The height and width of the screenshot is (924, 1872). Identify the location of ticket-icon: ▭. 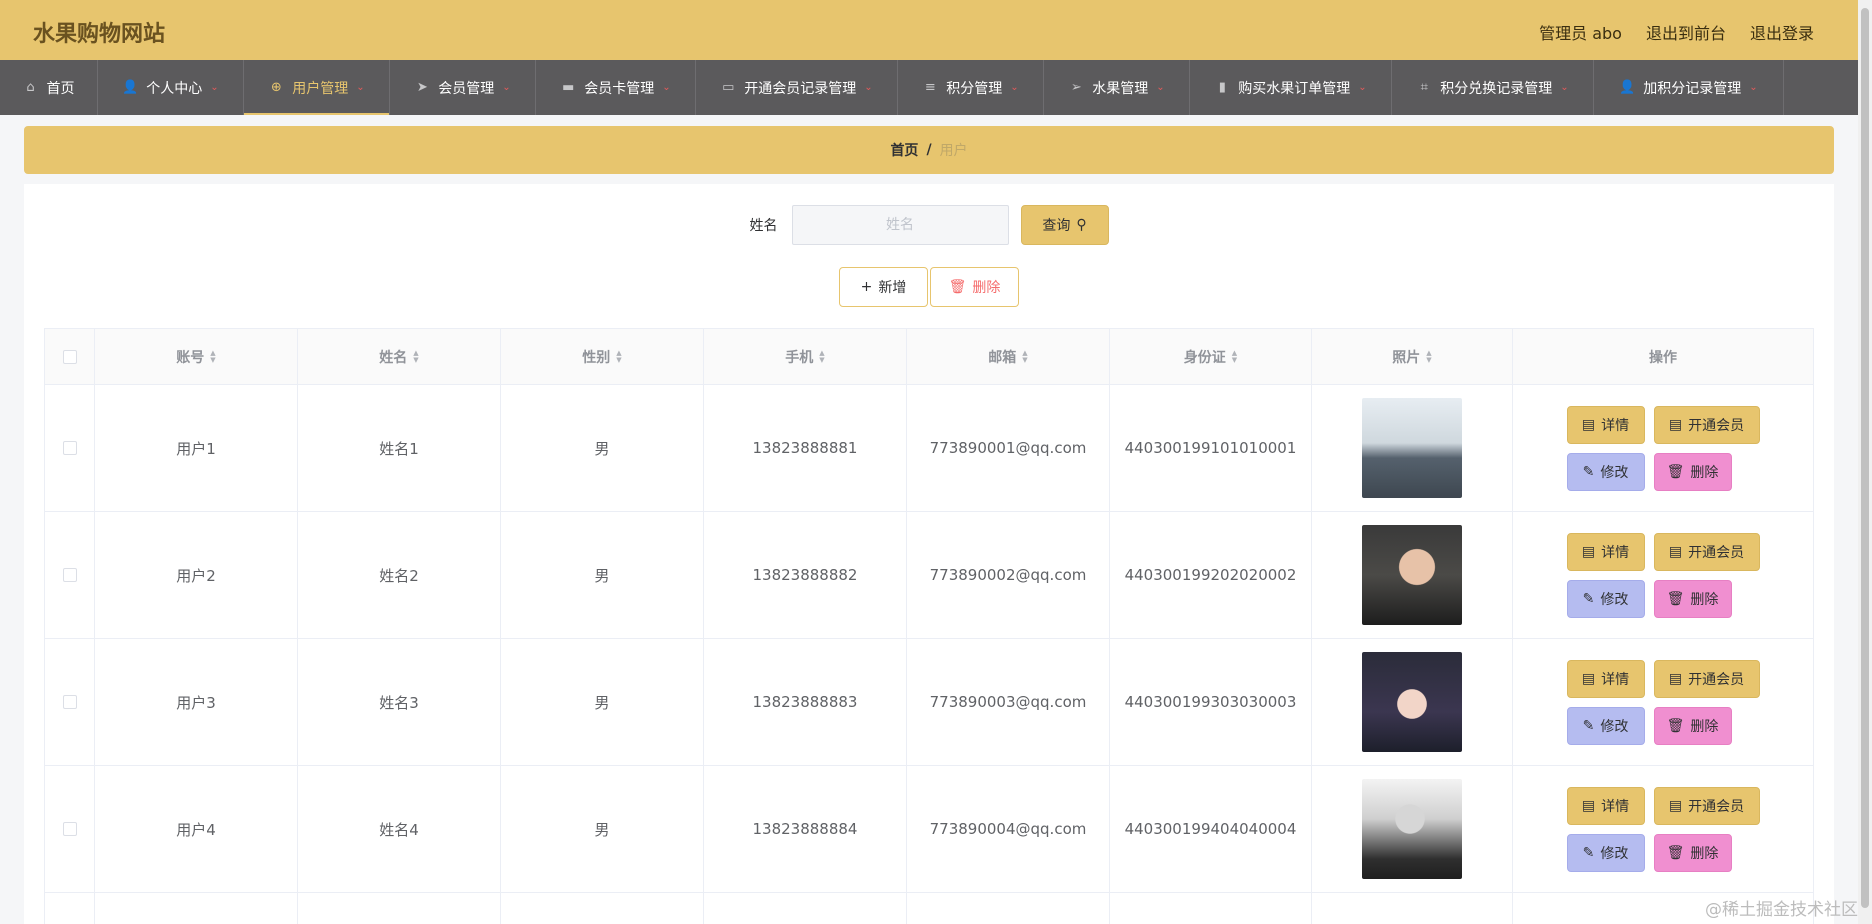
(728, 87).